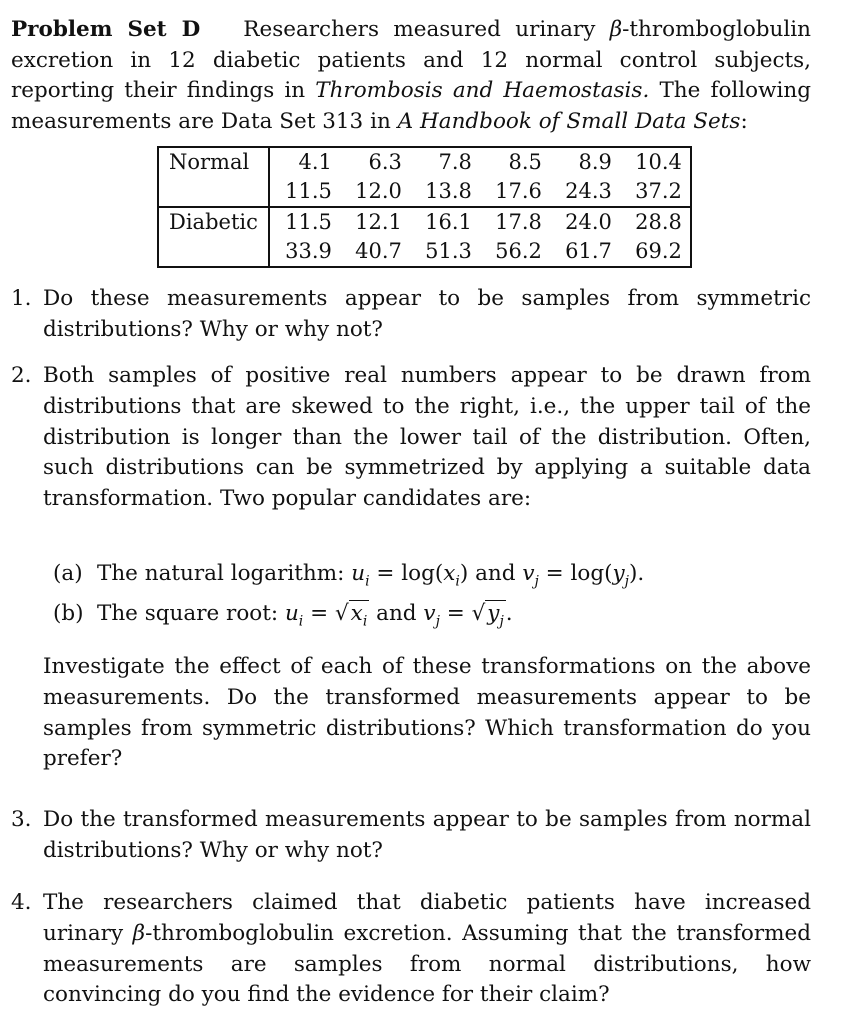  What do you see at coordinates (658, 250) in the screenshot?
I see `measurement-cell: 69.2` at bounding box center [658, 250].